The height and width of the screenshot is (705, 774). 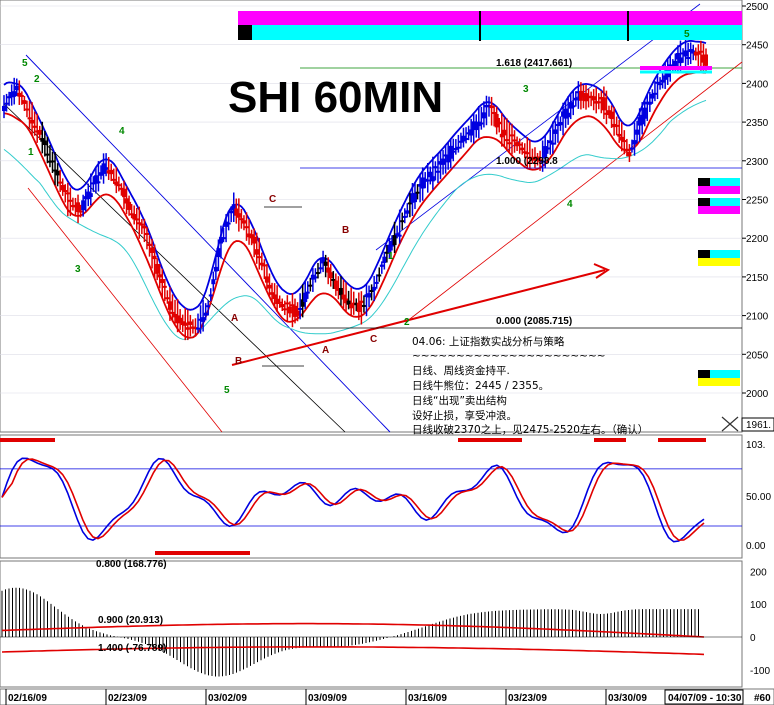 What do you see at coordinates (627, 698) in the screenshot?
I see `date-label: 03/30/09` at bounding box center [627, 698].